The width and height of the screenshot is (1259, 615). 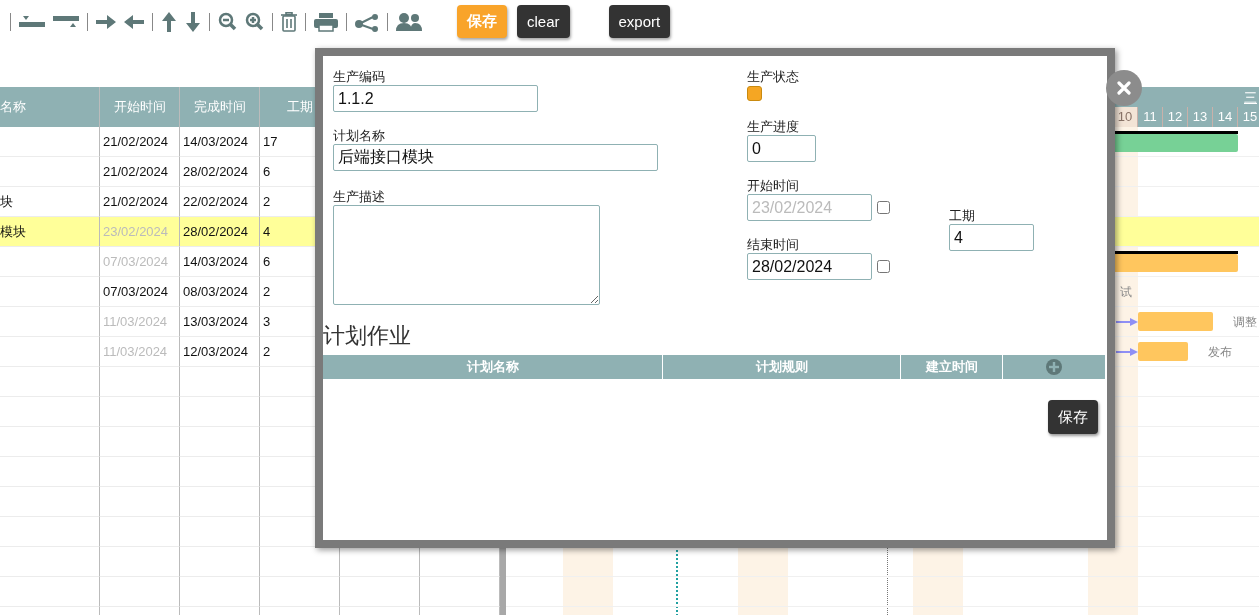 I want to click on table-cell: 块, so click(x=50, y=202).